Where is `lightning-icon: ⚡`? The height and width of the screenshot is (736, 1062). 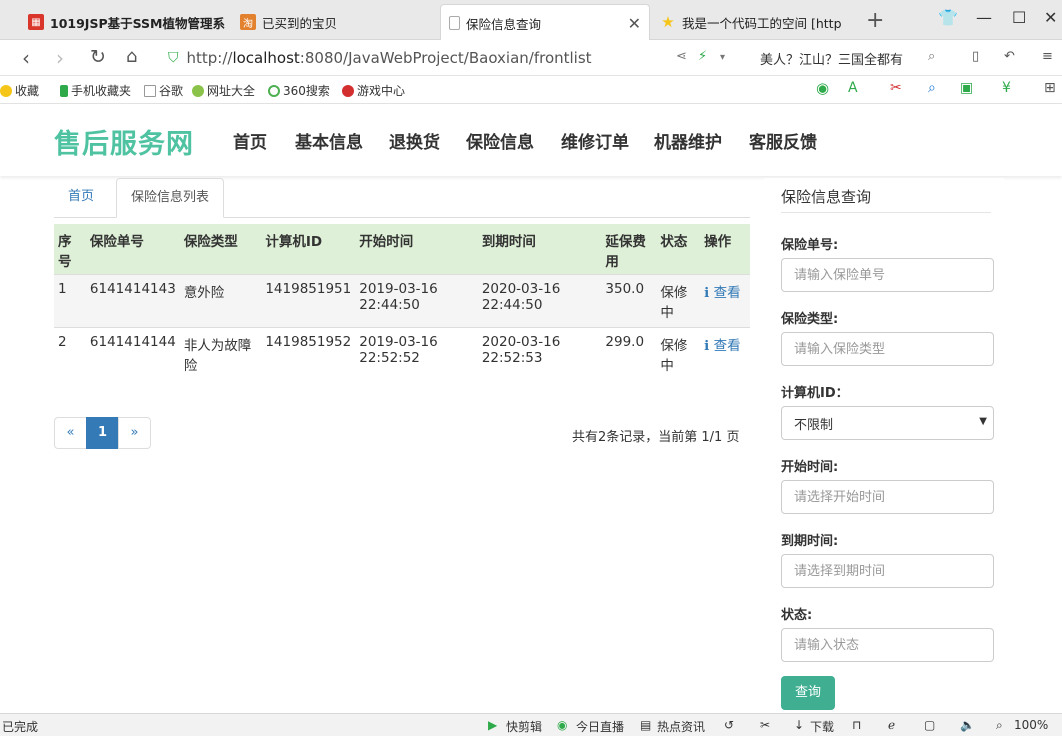 lightning-icon: ⚡ is located at coordinates (702, 56).